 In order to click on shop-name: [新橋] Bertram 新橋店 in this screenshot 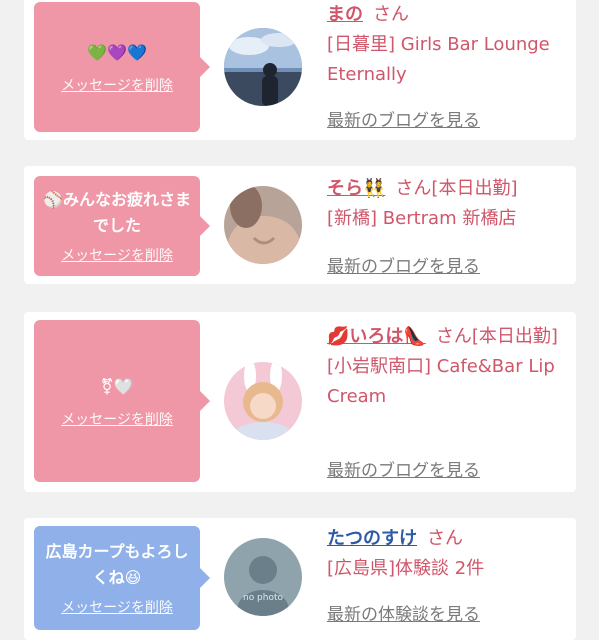, I will do `click(421, 218)`.